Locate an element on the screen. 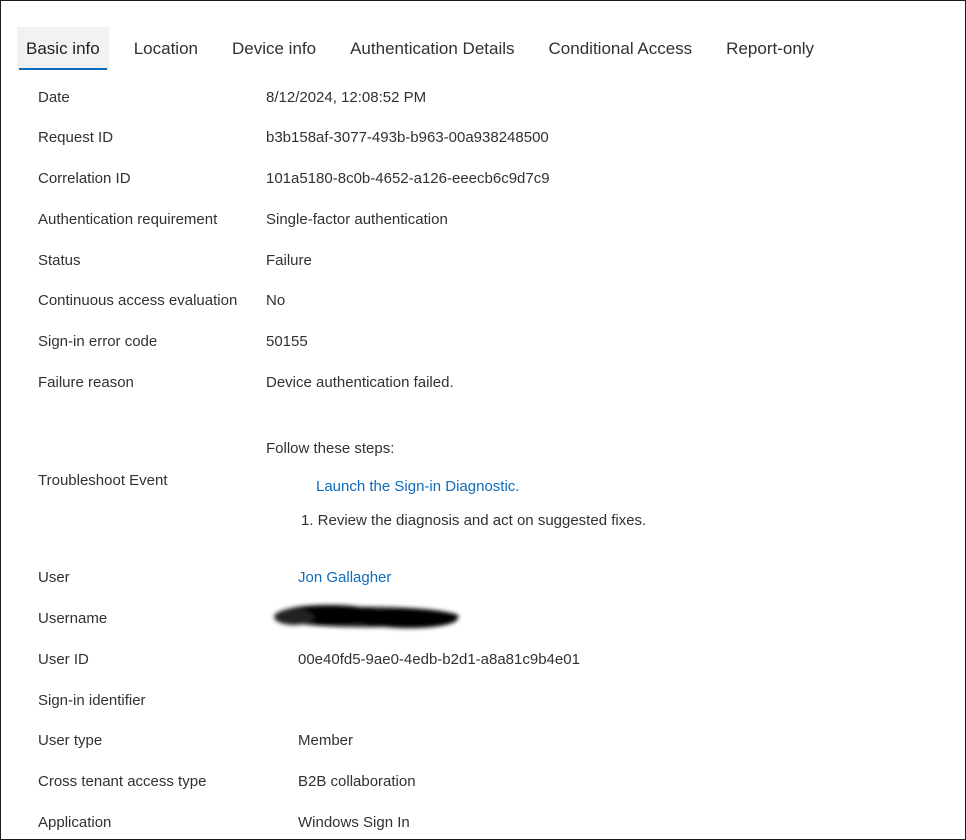 The image size is (966, 840). application-value: Windows Sign In is located at coordinates (354, 822).